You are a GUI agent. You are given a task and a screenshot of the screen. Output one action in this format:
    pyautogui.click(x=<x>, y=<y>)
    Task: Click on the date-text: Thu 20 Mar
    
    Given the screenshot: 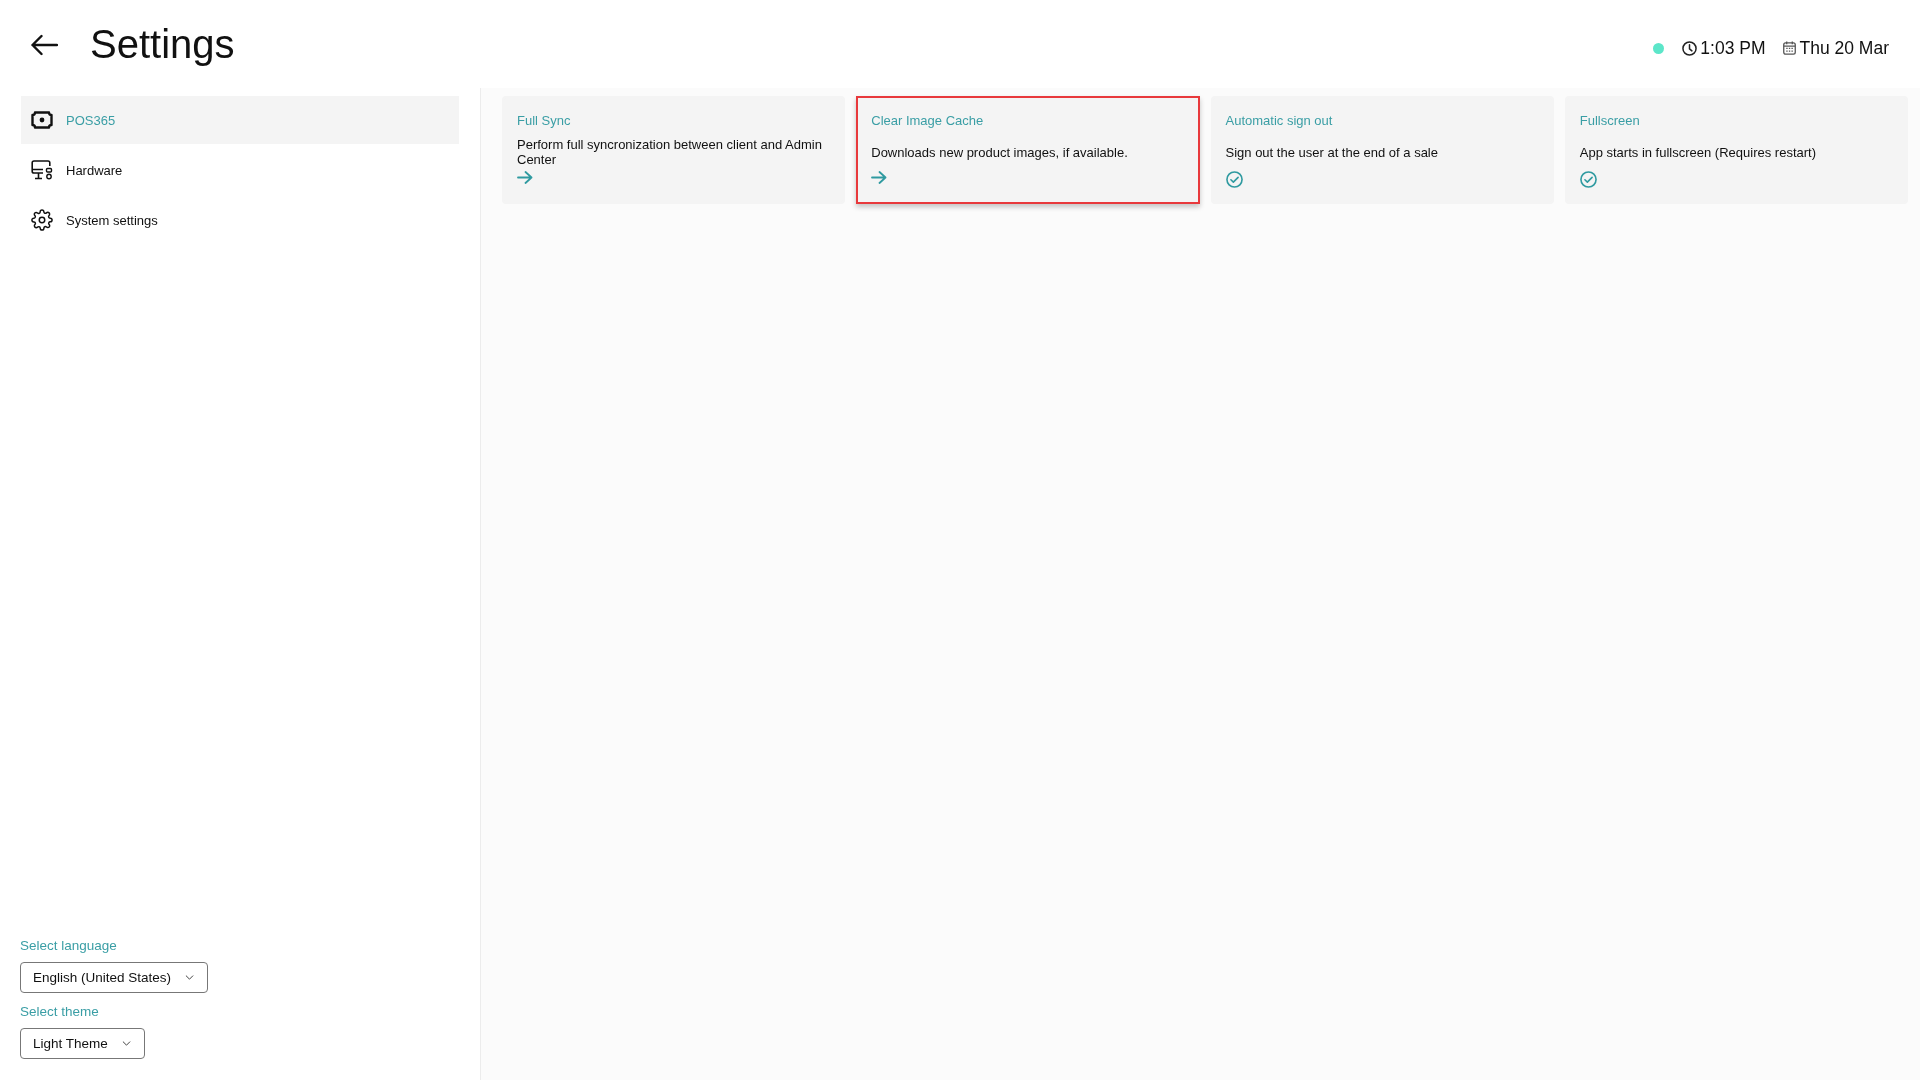 What is the action you would take?
    pyautogui.click(x=1844, y=48)
    